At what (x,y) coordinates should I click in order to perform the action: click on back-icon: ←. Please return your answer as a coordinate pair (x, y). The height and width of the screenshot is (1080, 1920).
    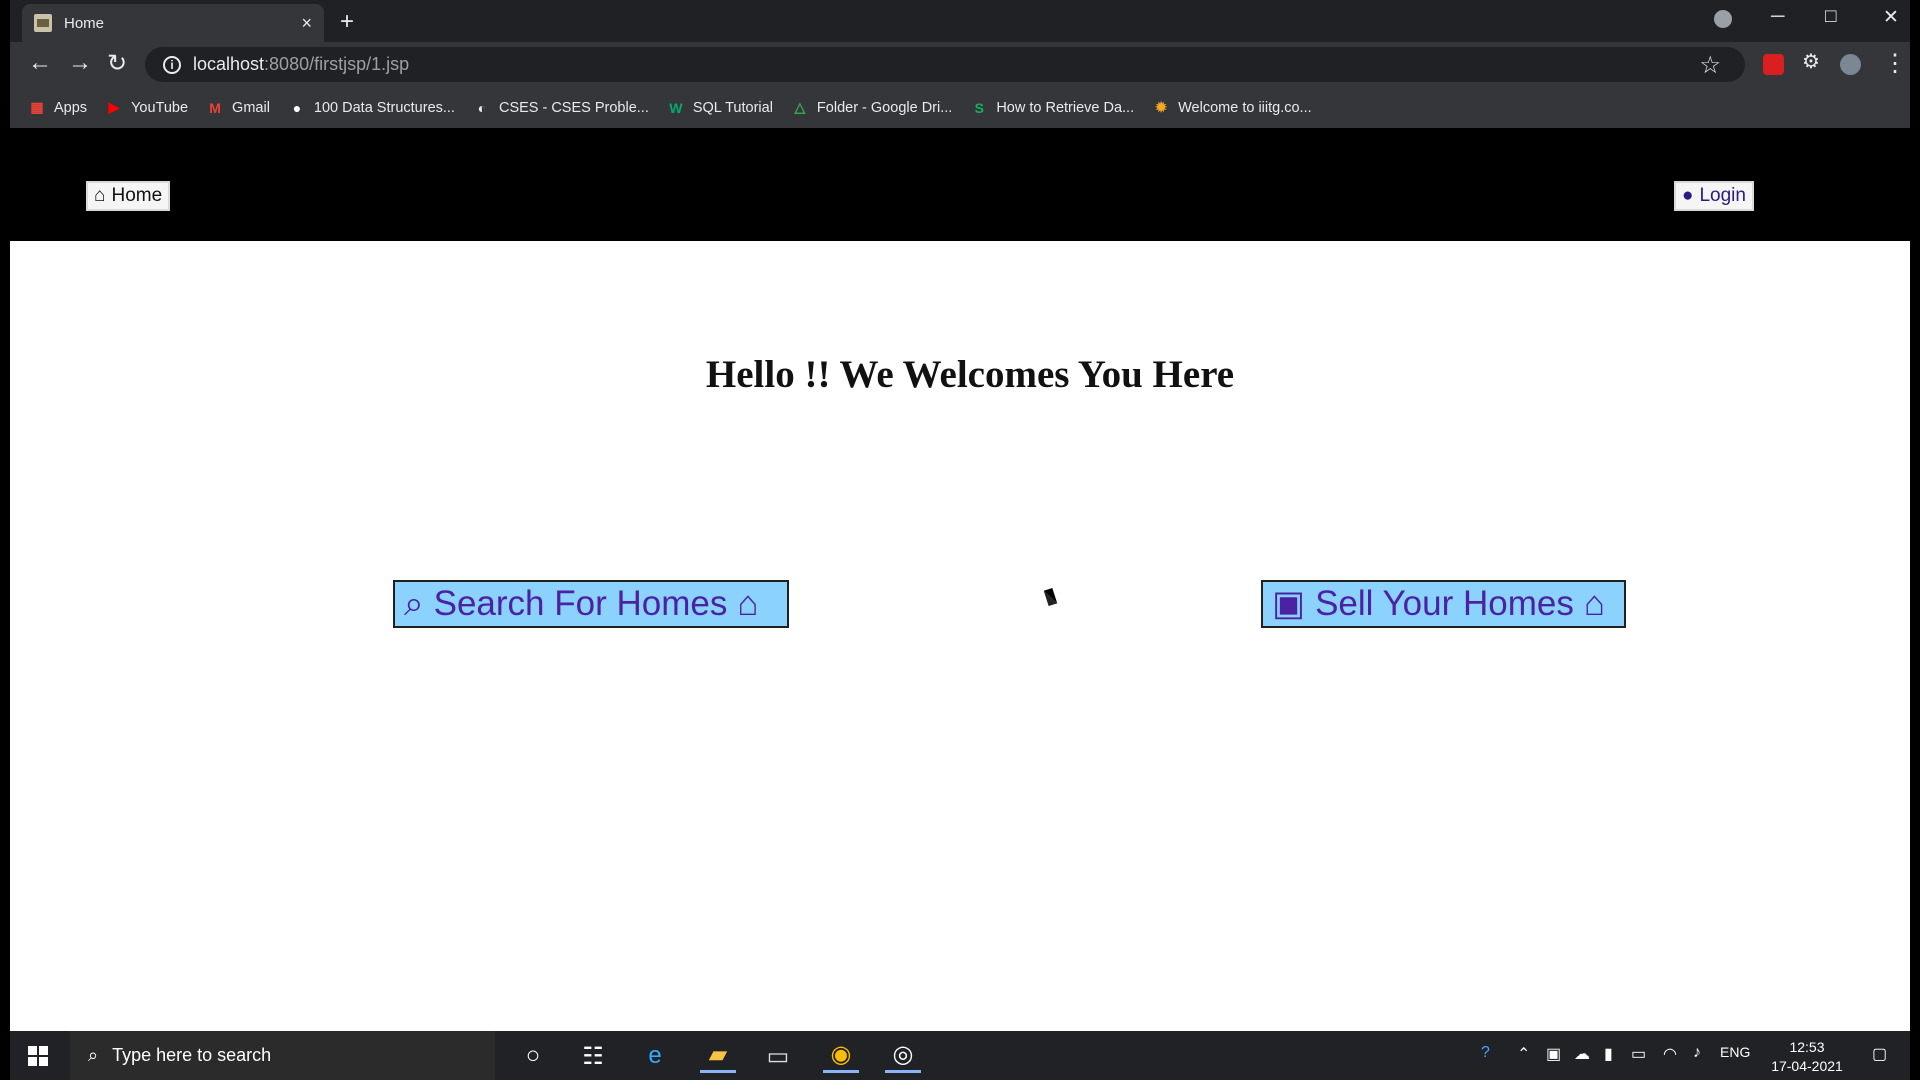
    Looking at the image, I should click on (40, 63).